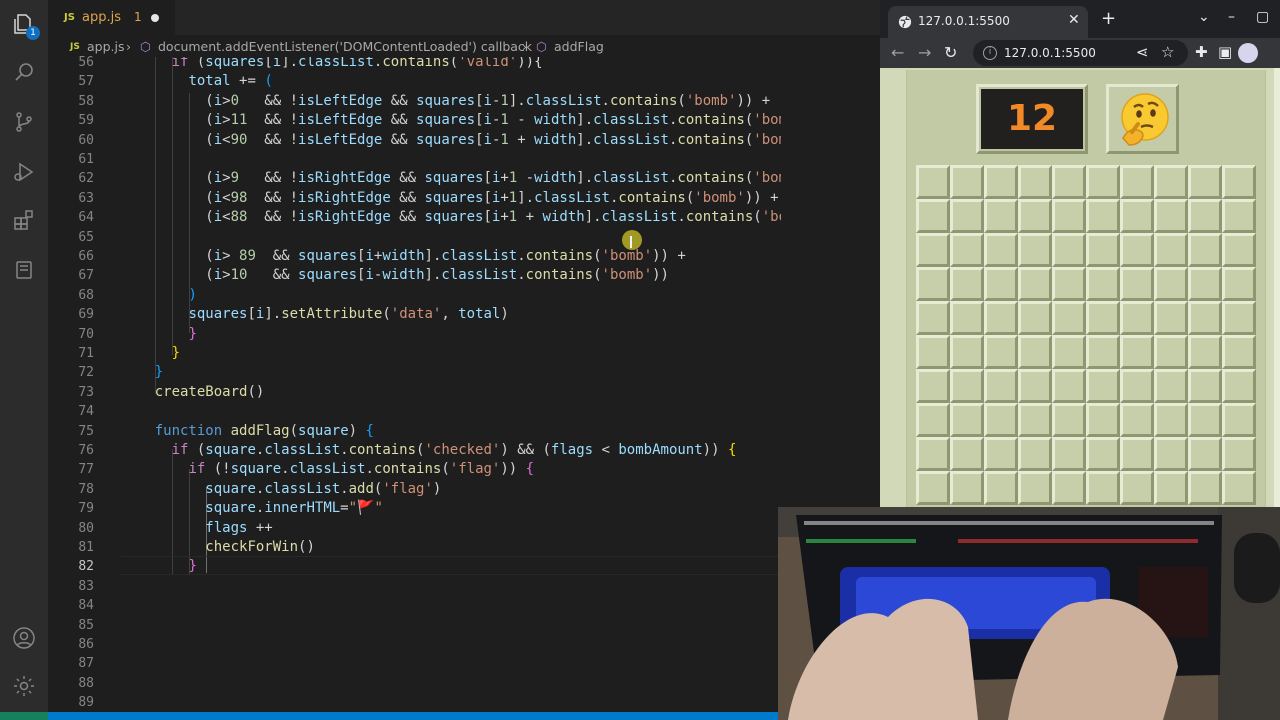 This screenshot has height=720, width=1280. What do you see at coordinates (155, 18) in the screenshot?
I see `unsaved-dot-icon` at bounding box center [155, 18].